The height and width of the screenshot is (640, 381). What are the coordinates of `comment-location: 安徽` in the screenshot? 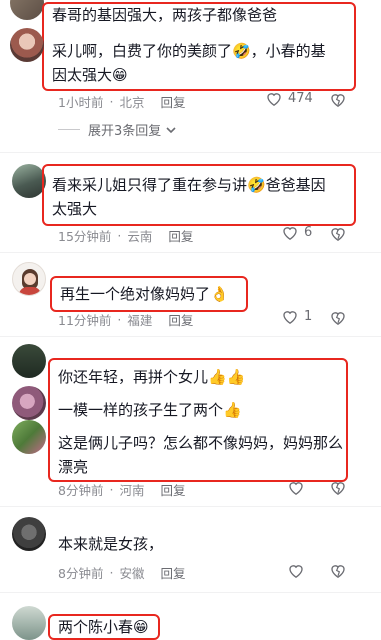 It's located at (132, 573).